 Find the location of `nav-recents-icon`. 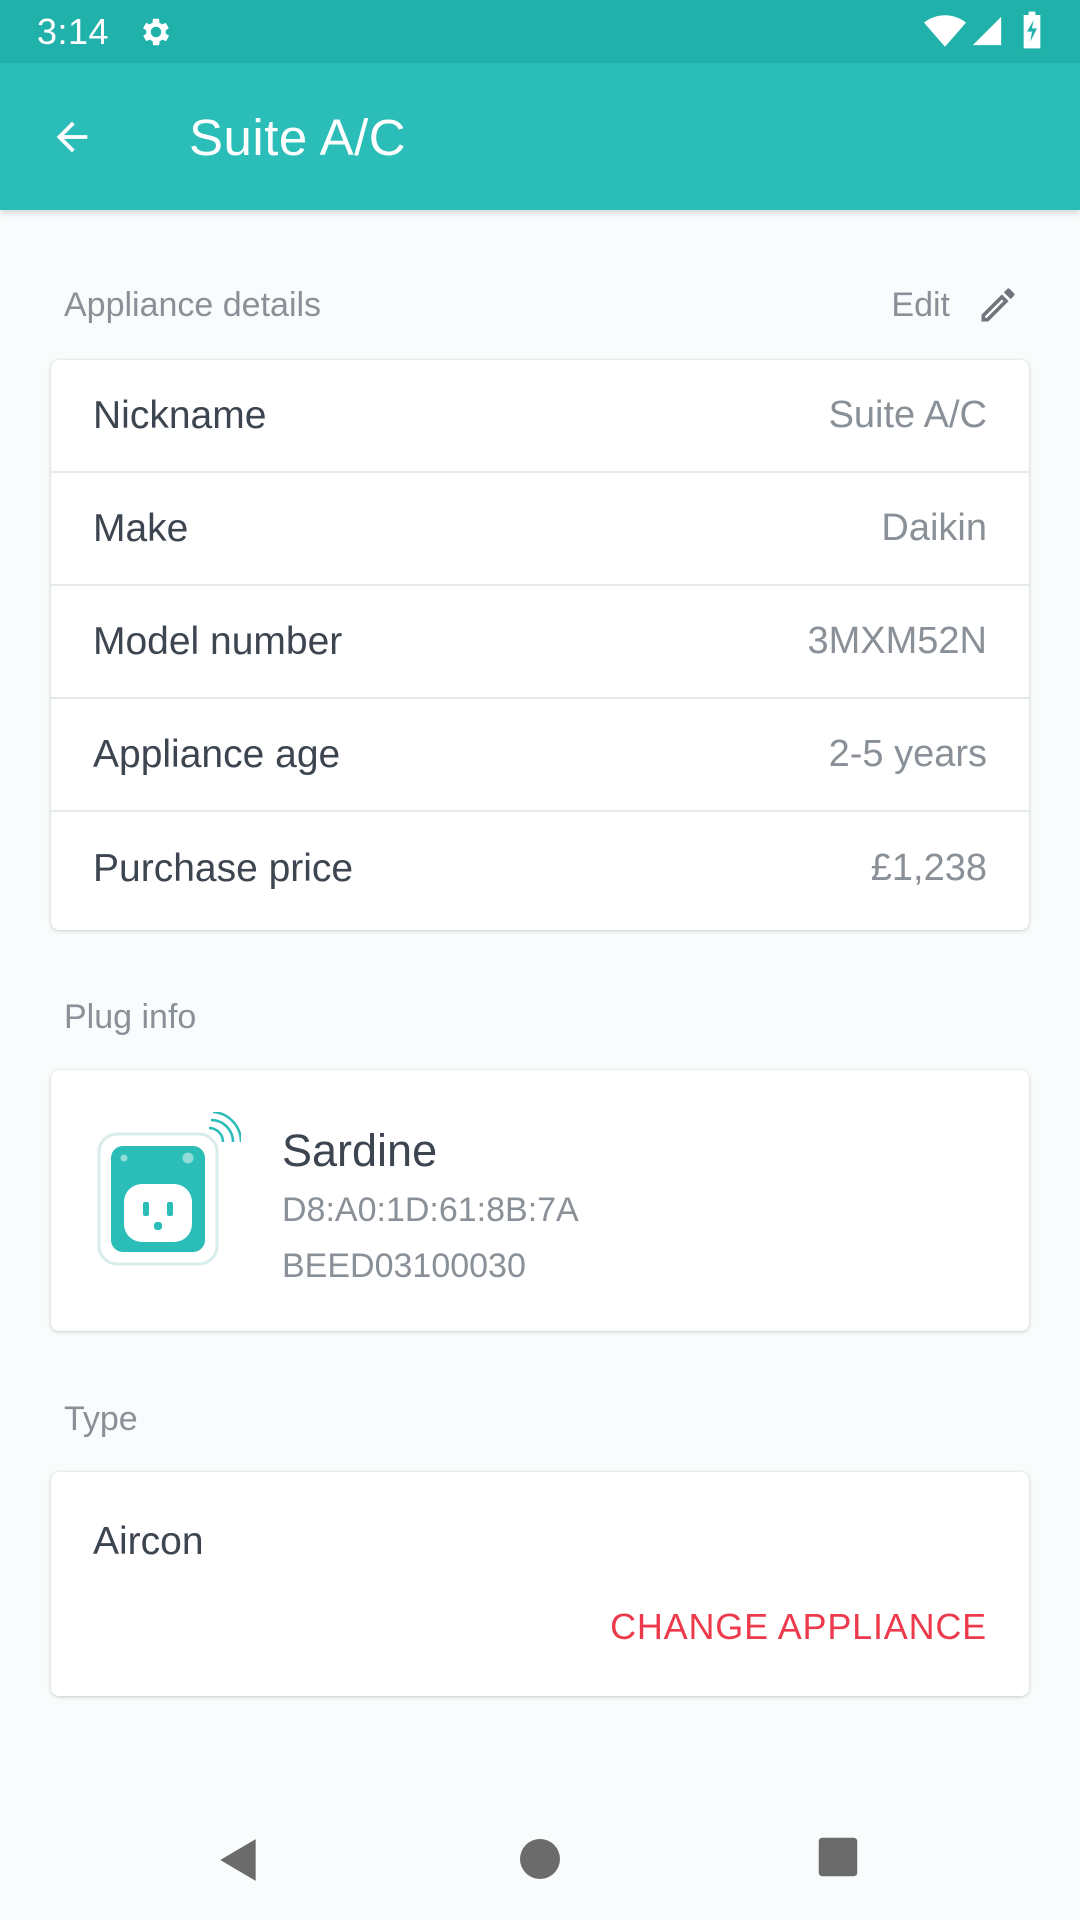

nav-recents-icon is located at coordinates (838, 1857).